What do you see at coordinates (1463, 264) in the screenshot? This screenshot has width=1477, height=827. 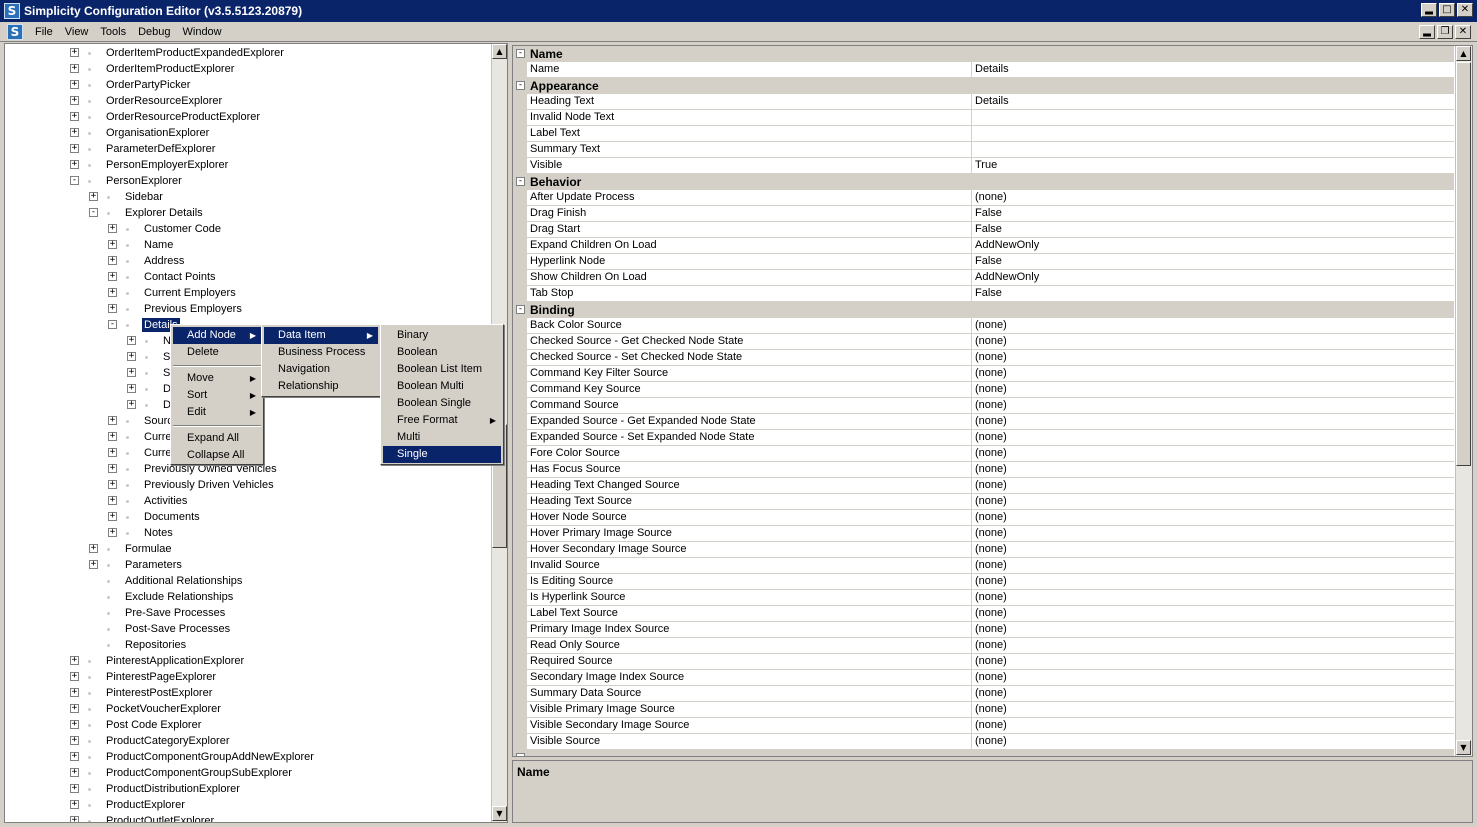 I see `prop-scroll-thumb` at bounding box center [1463, 264].